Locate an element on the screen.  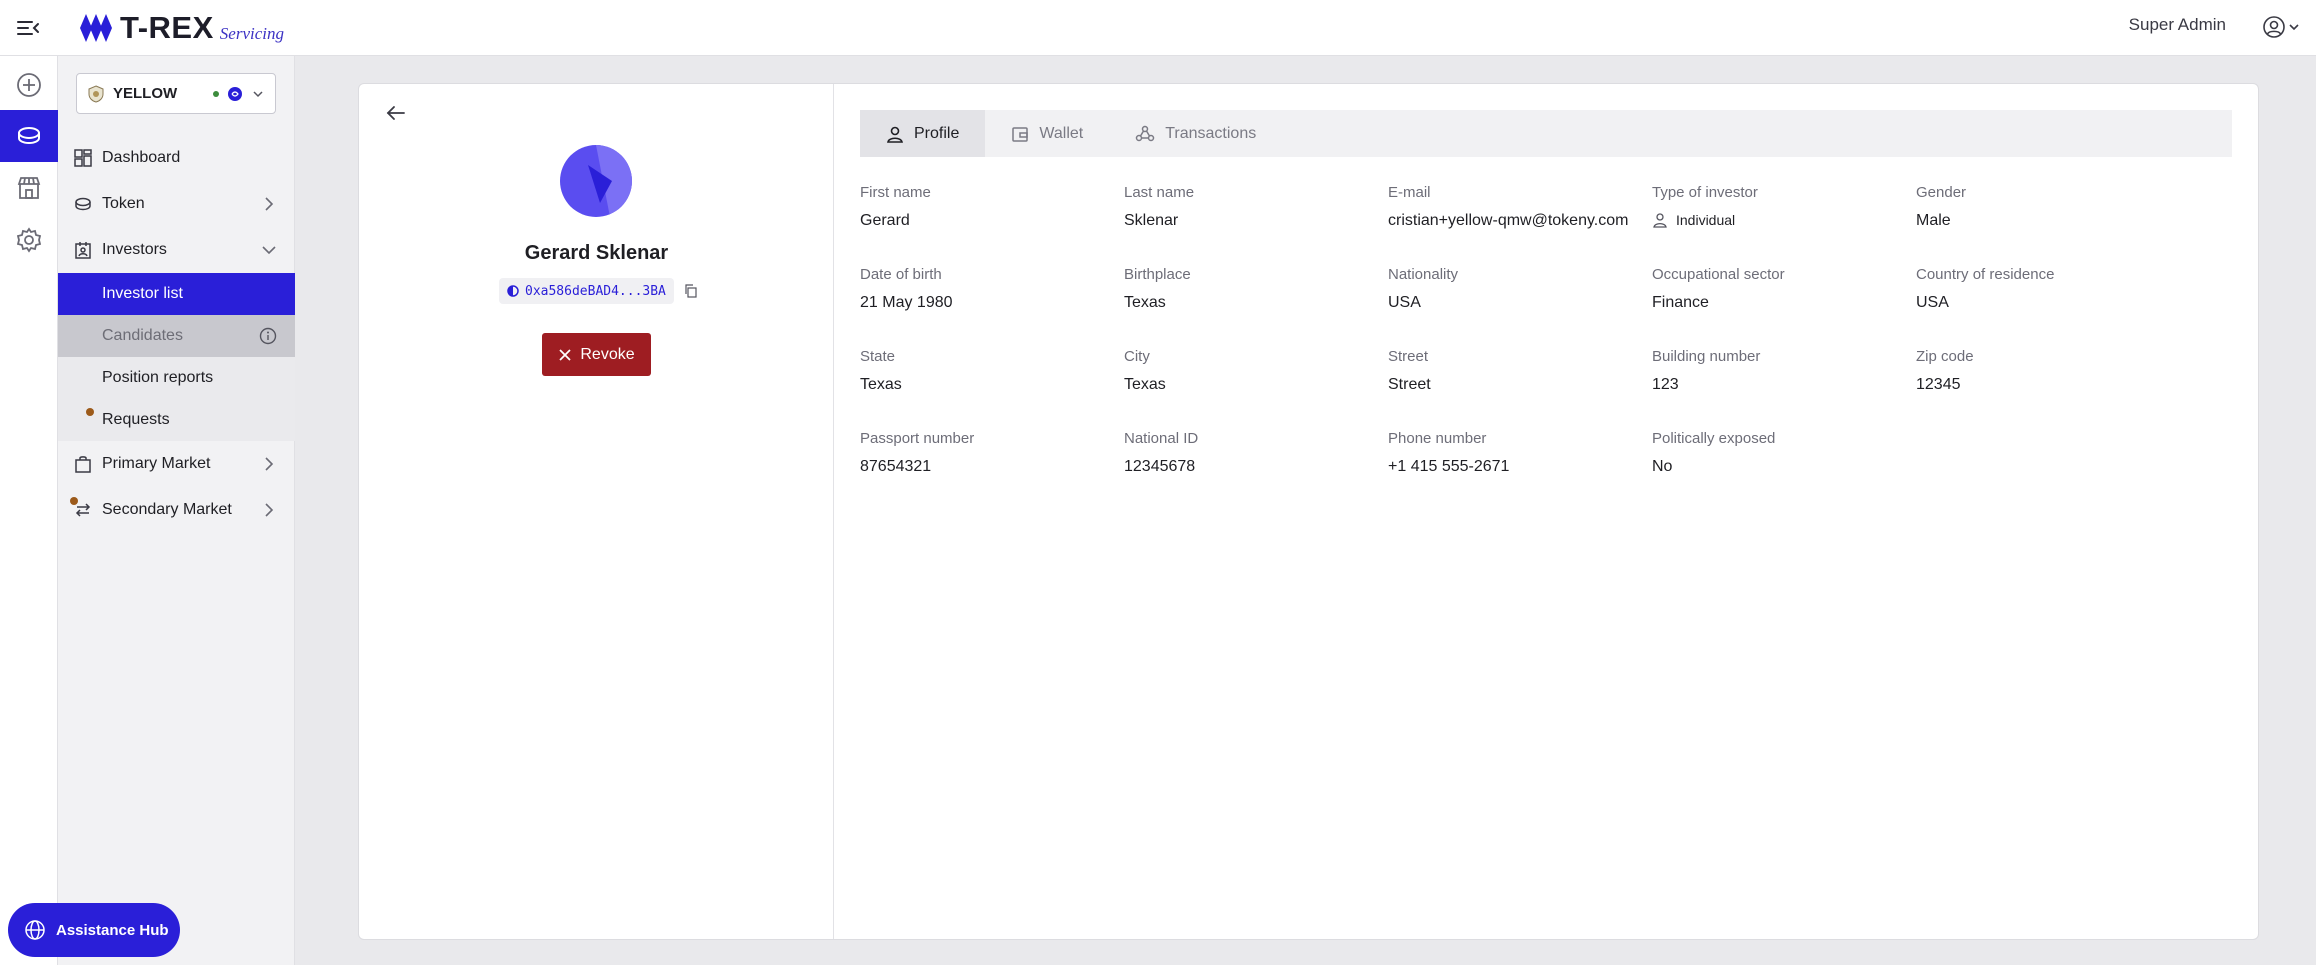
investor-badge-icon is located at coordinates (83, 250).